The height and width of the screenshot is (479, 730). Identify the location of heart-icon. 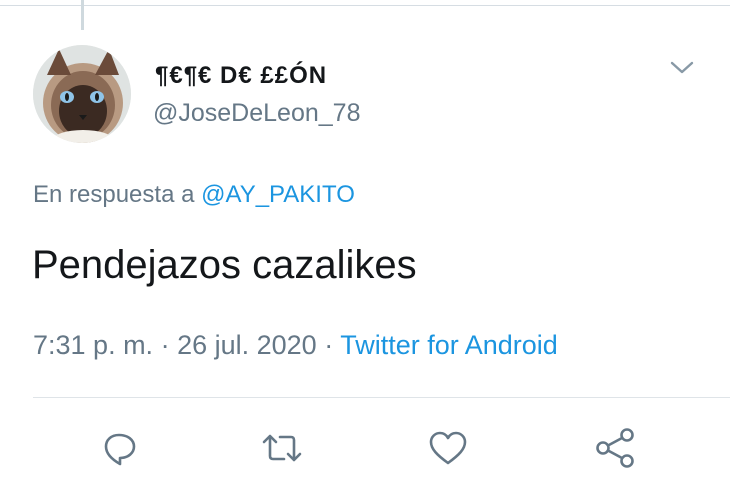
(448, 448).